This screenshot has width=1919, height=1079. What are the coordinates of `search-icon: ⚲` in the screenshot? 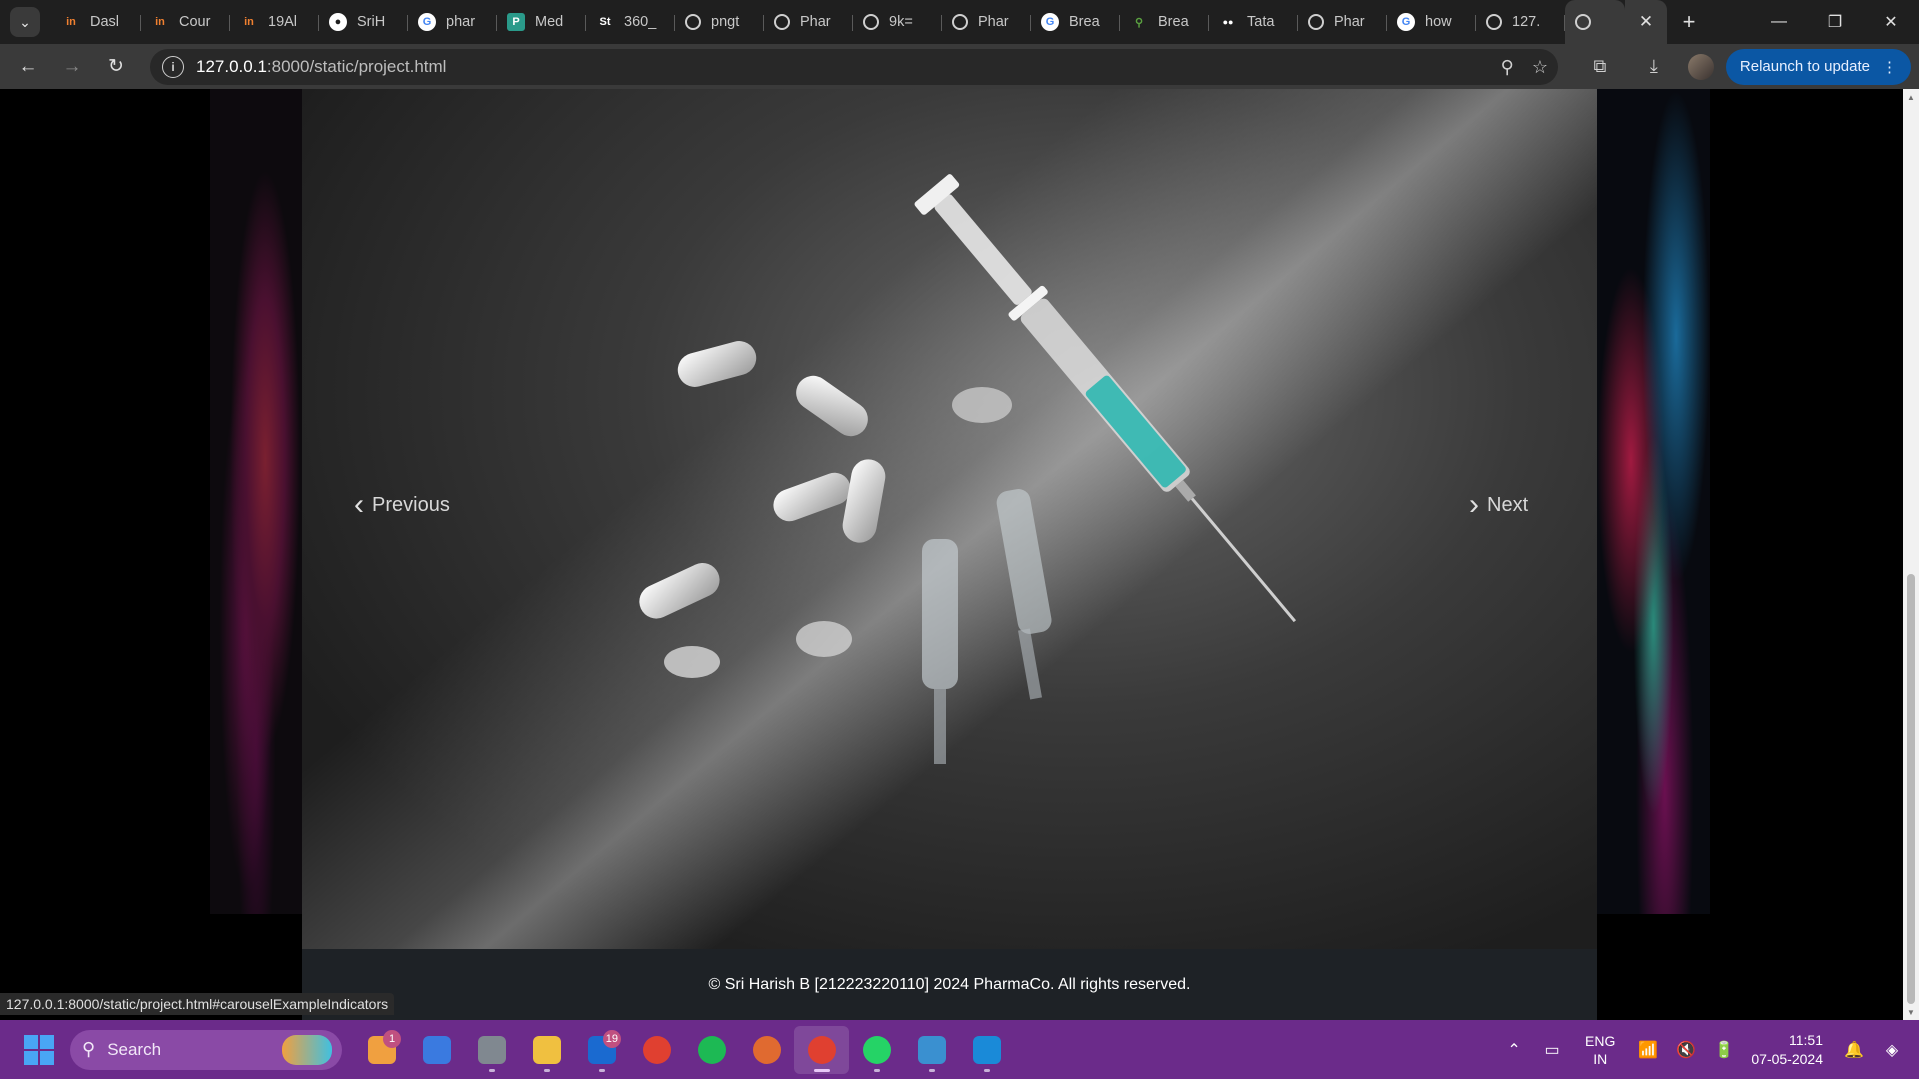 It's located at (89, 1049).